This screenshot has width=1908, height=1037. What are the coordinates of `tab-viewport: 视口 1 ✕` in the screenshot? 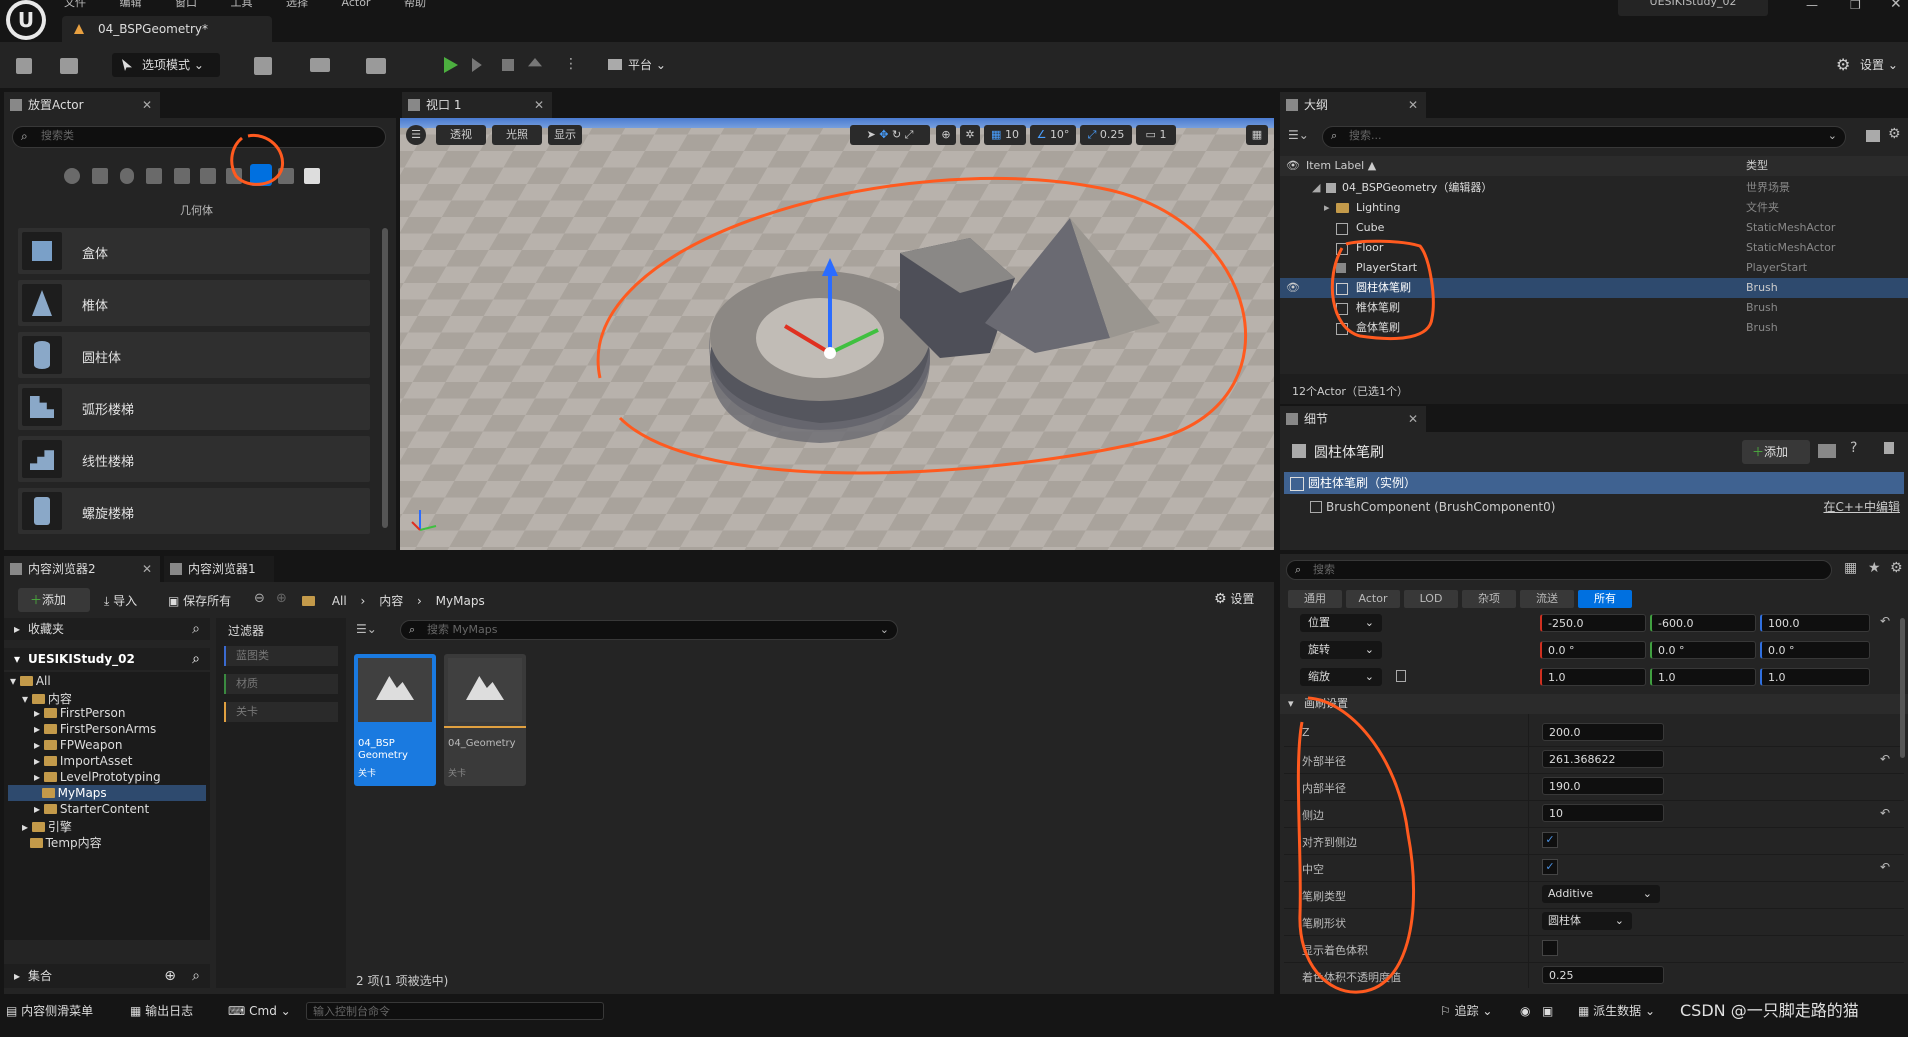 It's located at (477, 105).